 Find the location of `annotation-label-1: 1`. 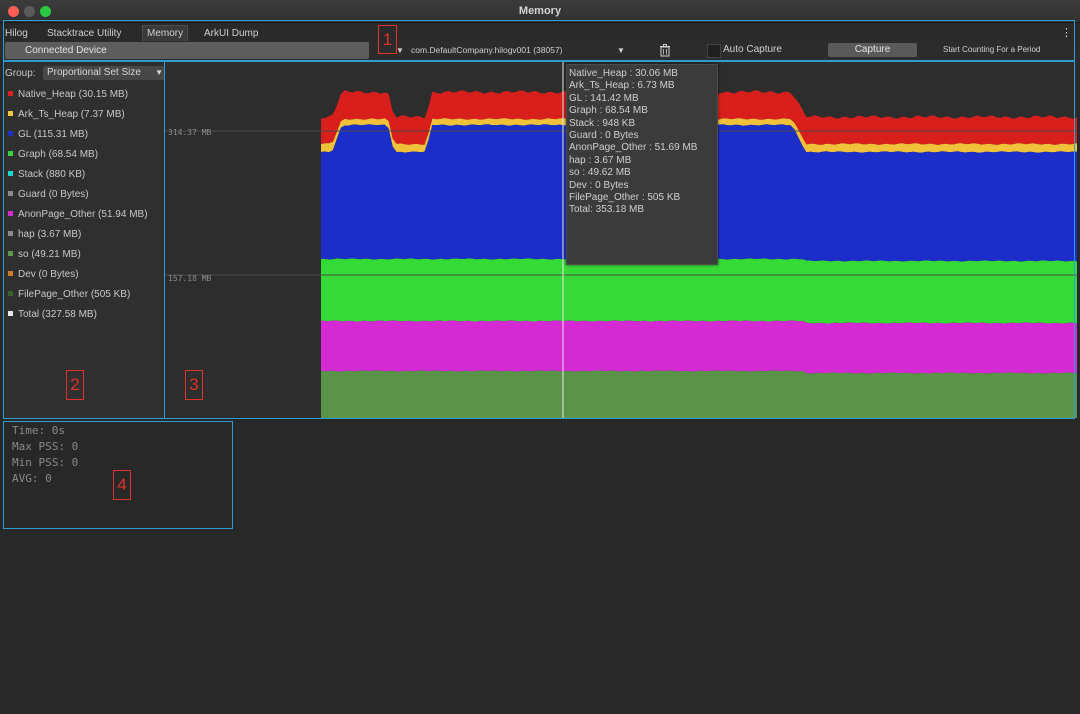

annotation-label-1: 1 is located at coordinates (387, 39).